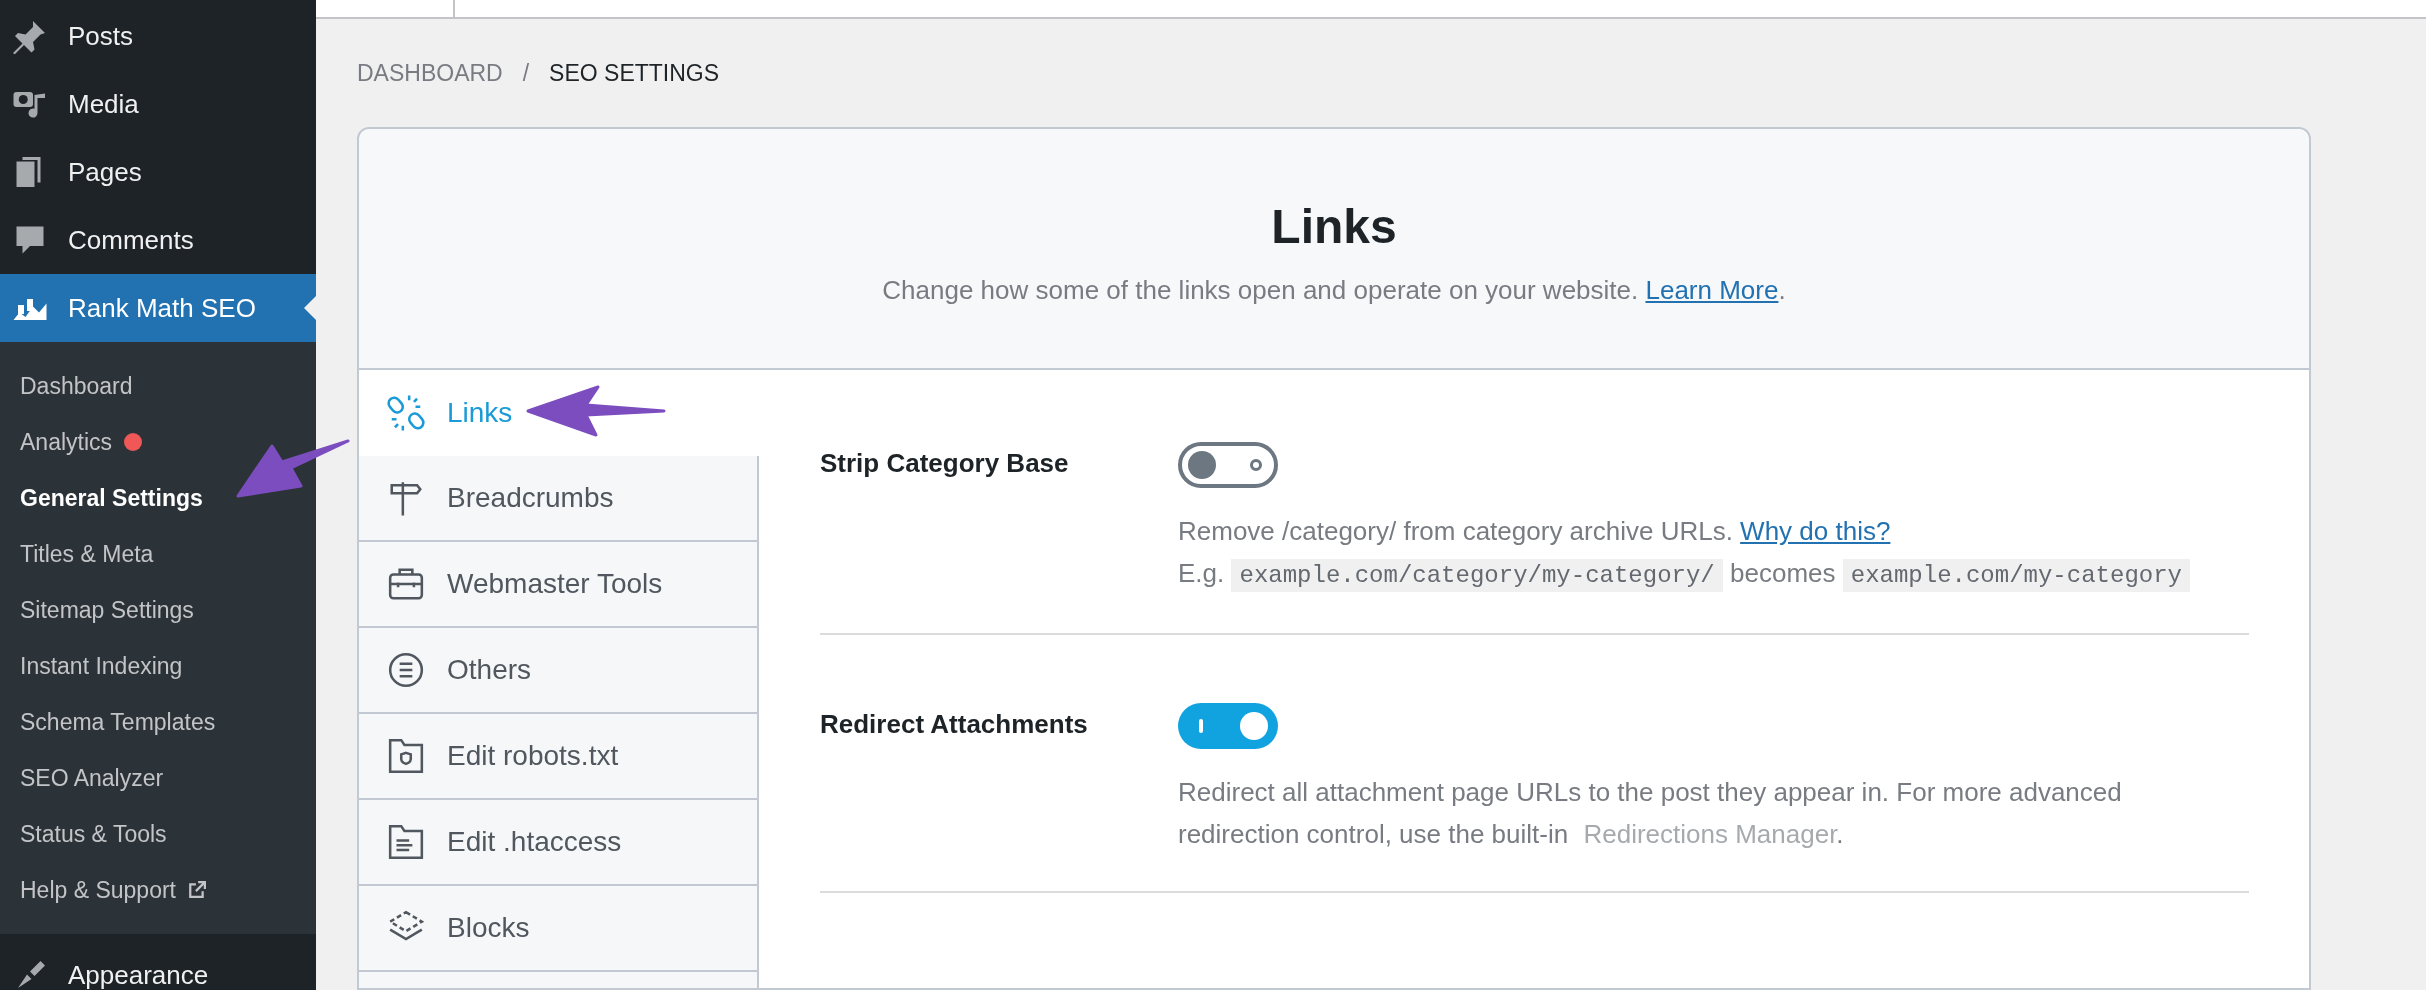 This screenshot has width=2426, height=990. What do you see at coordinates (559, 843) in the screenshot?
I see `settings-tab: Edit .htaccess` at bounding box center [559, 843].